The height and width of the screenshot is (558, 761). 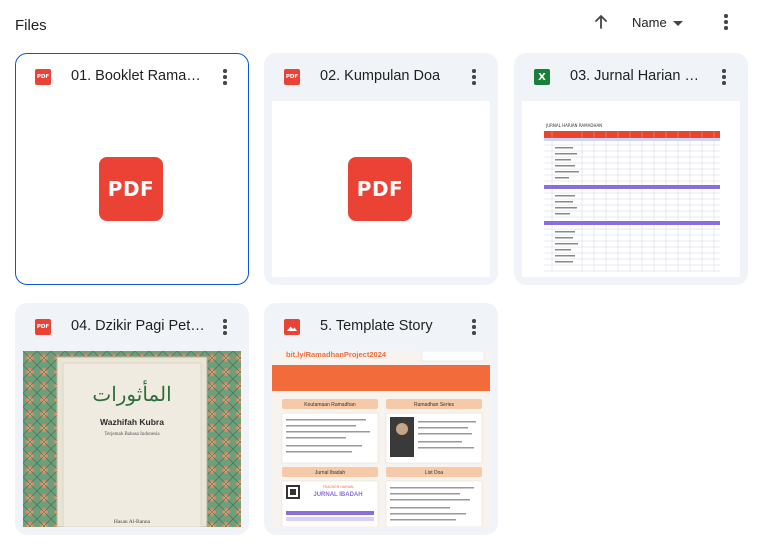 What do you see at coordinates (131, 393) in the screenshot?
I see `arabic-title: المأثورات` at bounding box center [131, 393].